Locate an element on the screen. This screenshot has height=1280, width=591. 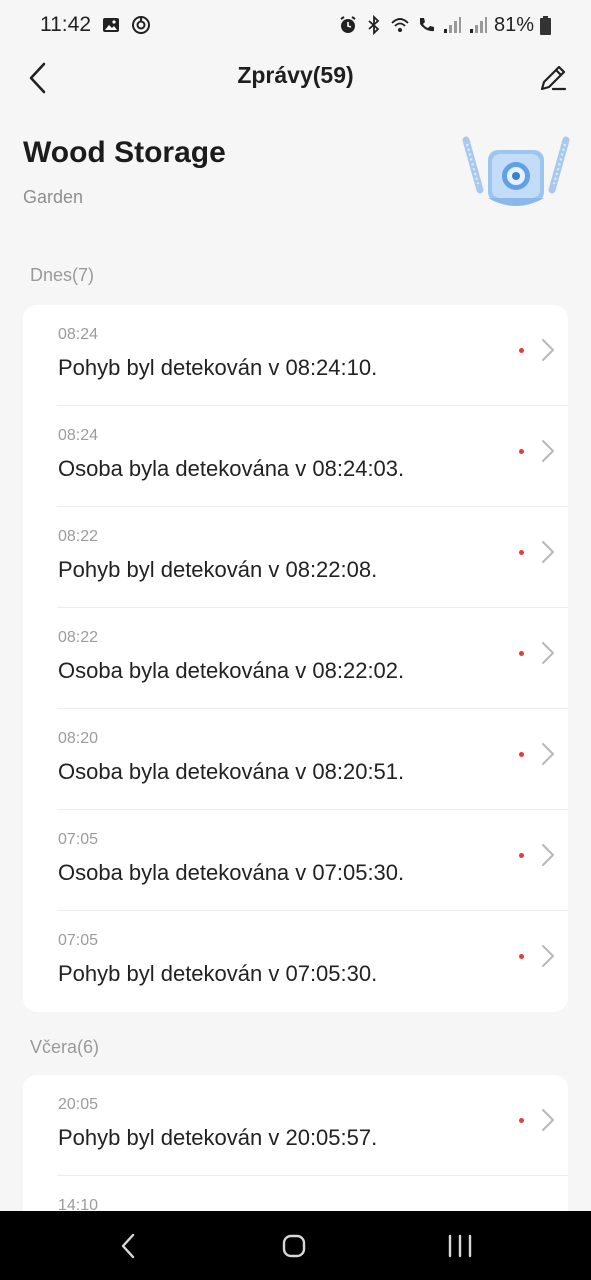
home-icon is located at coordinates (294, 1246).